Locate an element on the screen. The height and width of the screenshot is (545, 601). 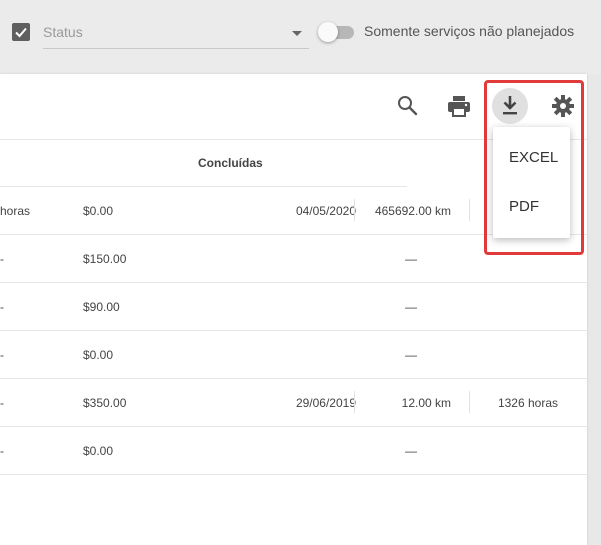
print-icon is located at coordinates (459, 107).